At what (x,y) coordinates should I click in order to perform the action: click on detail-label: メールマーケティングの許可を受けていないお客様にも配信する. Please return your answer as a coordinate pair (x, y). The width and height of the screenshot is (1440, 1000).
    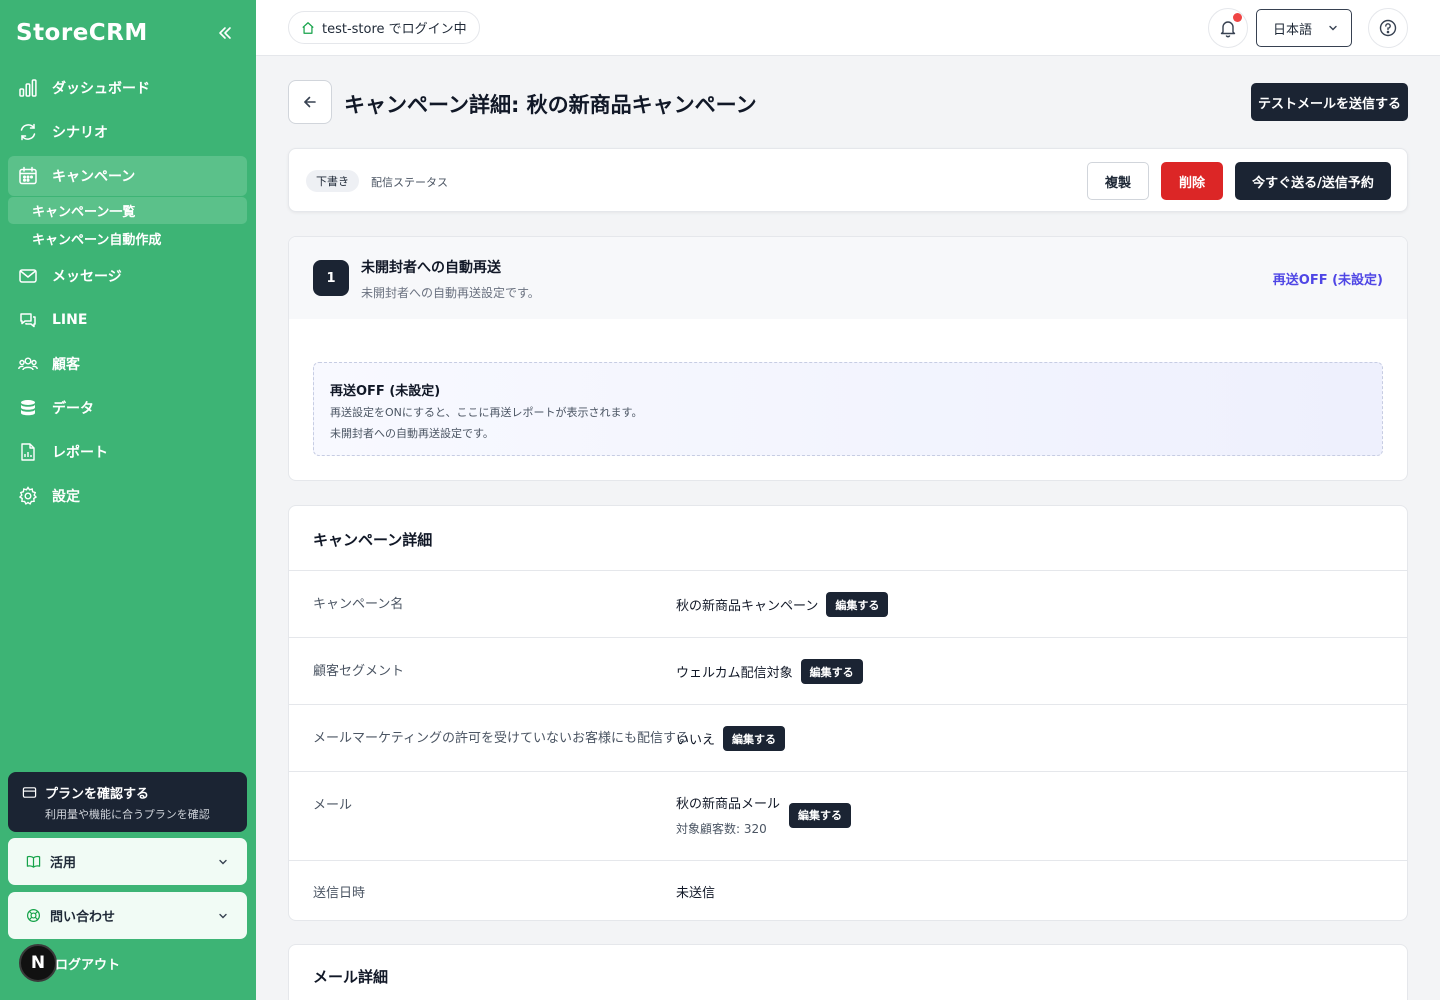
    Looking at the image, I should click on (501, 738).